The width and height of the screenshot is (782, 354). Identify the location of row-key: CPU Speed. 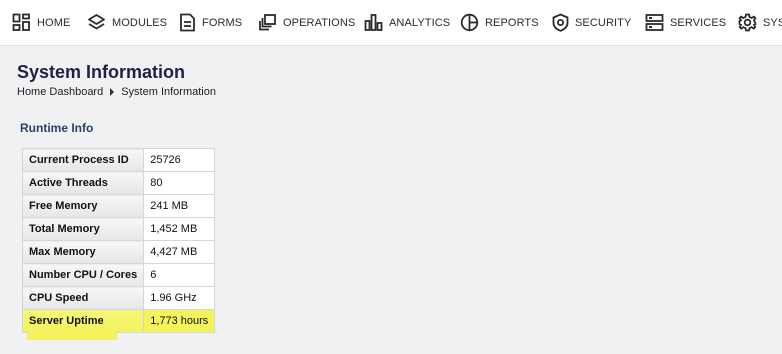
(83, 298).